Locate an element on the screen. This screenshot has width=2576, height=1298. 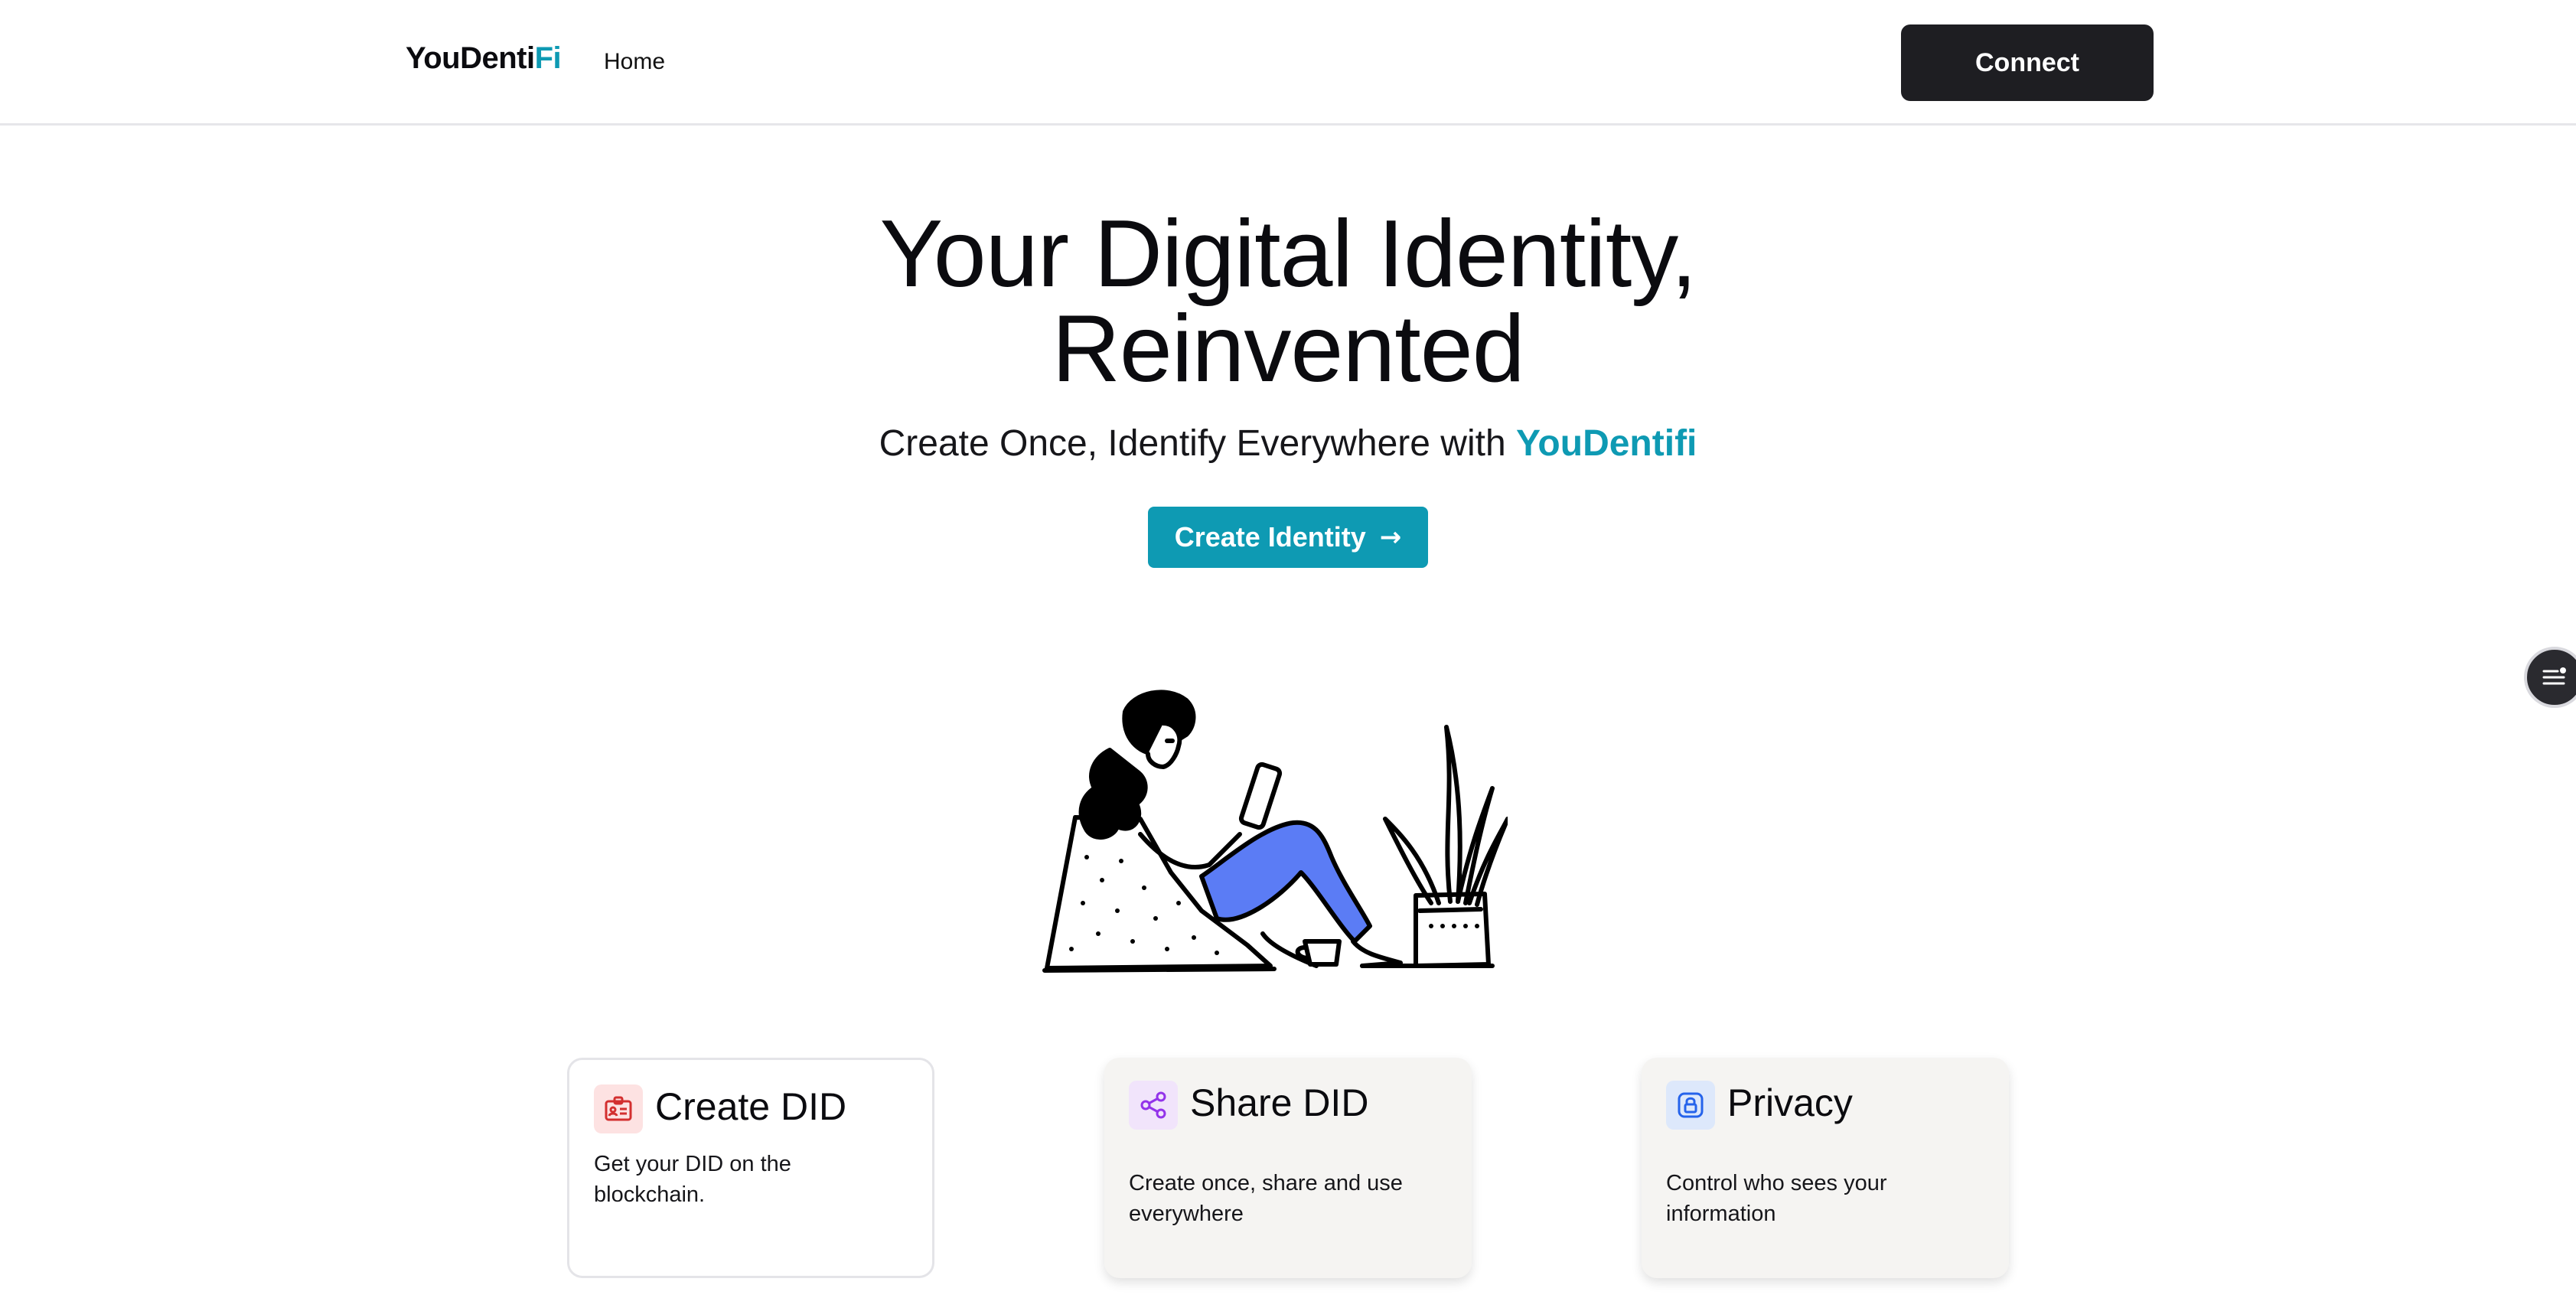
share-icon is located at coordinates (1153, 1105).